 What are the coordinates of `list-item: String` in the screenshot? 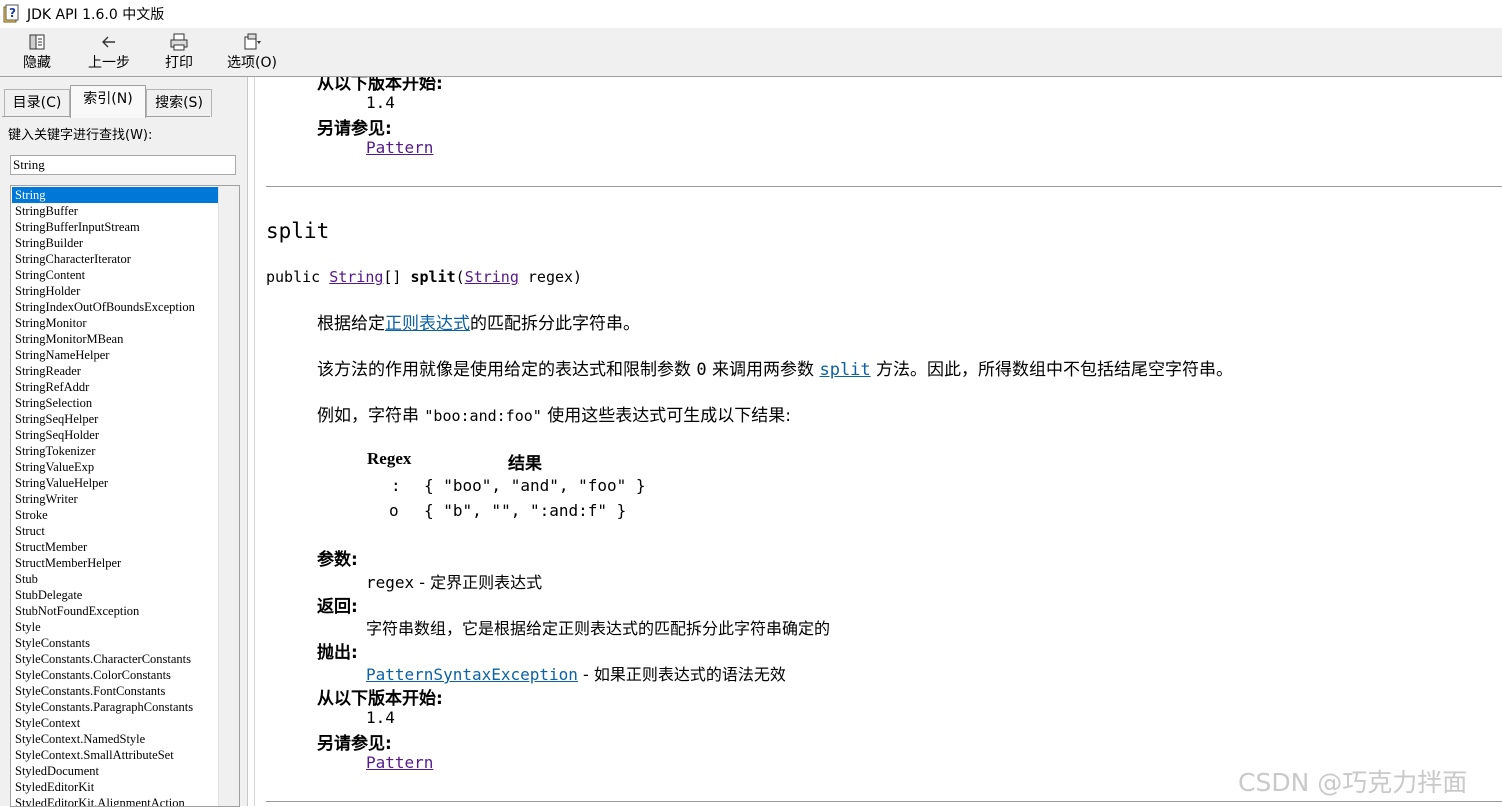 It's located at (115, 195).